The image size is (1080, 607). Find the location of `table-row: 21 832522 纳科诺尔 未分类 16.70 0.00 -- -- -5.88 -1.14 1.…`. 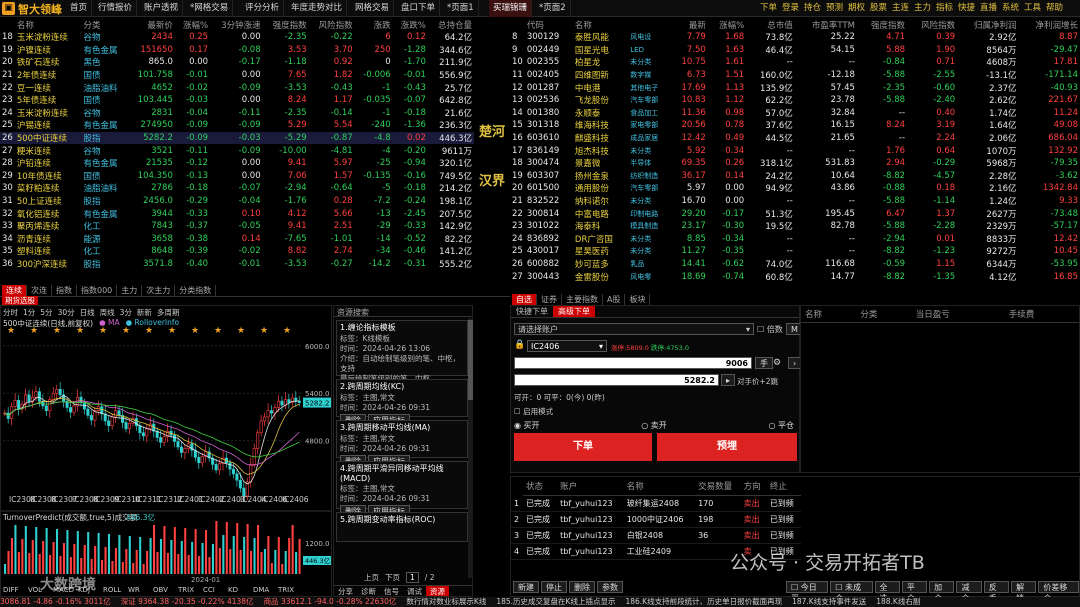

table-row: 21 832522 纳科诺尔 未分类 16.70 0.00 -- -- -5.88 -1.14 1.… is located at coordinates (795, 201).